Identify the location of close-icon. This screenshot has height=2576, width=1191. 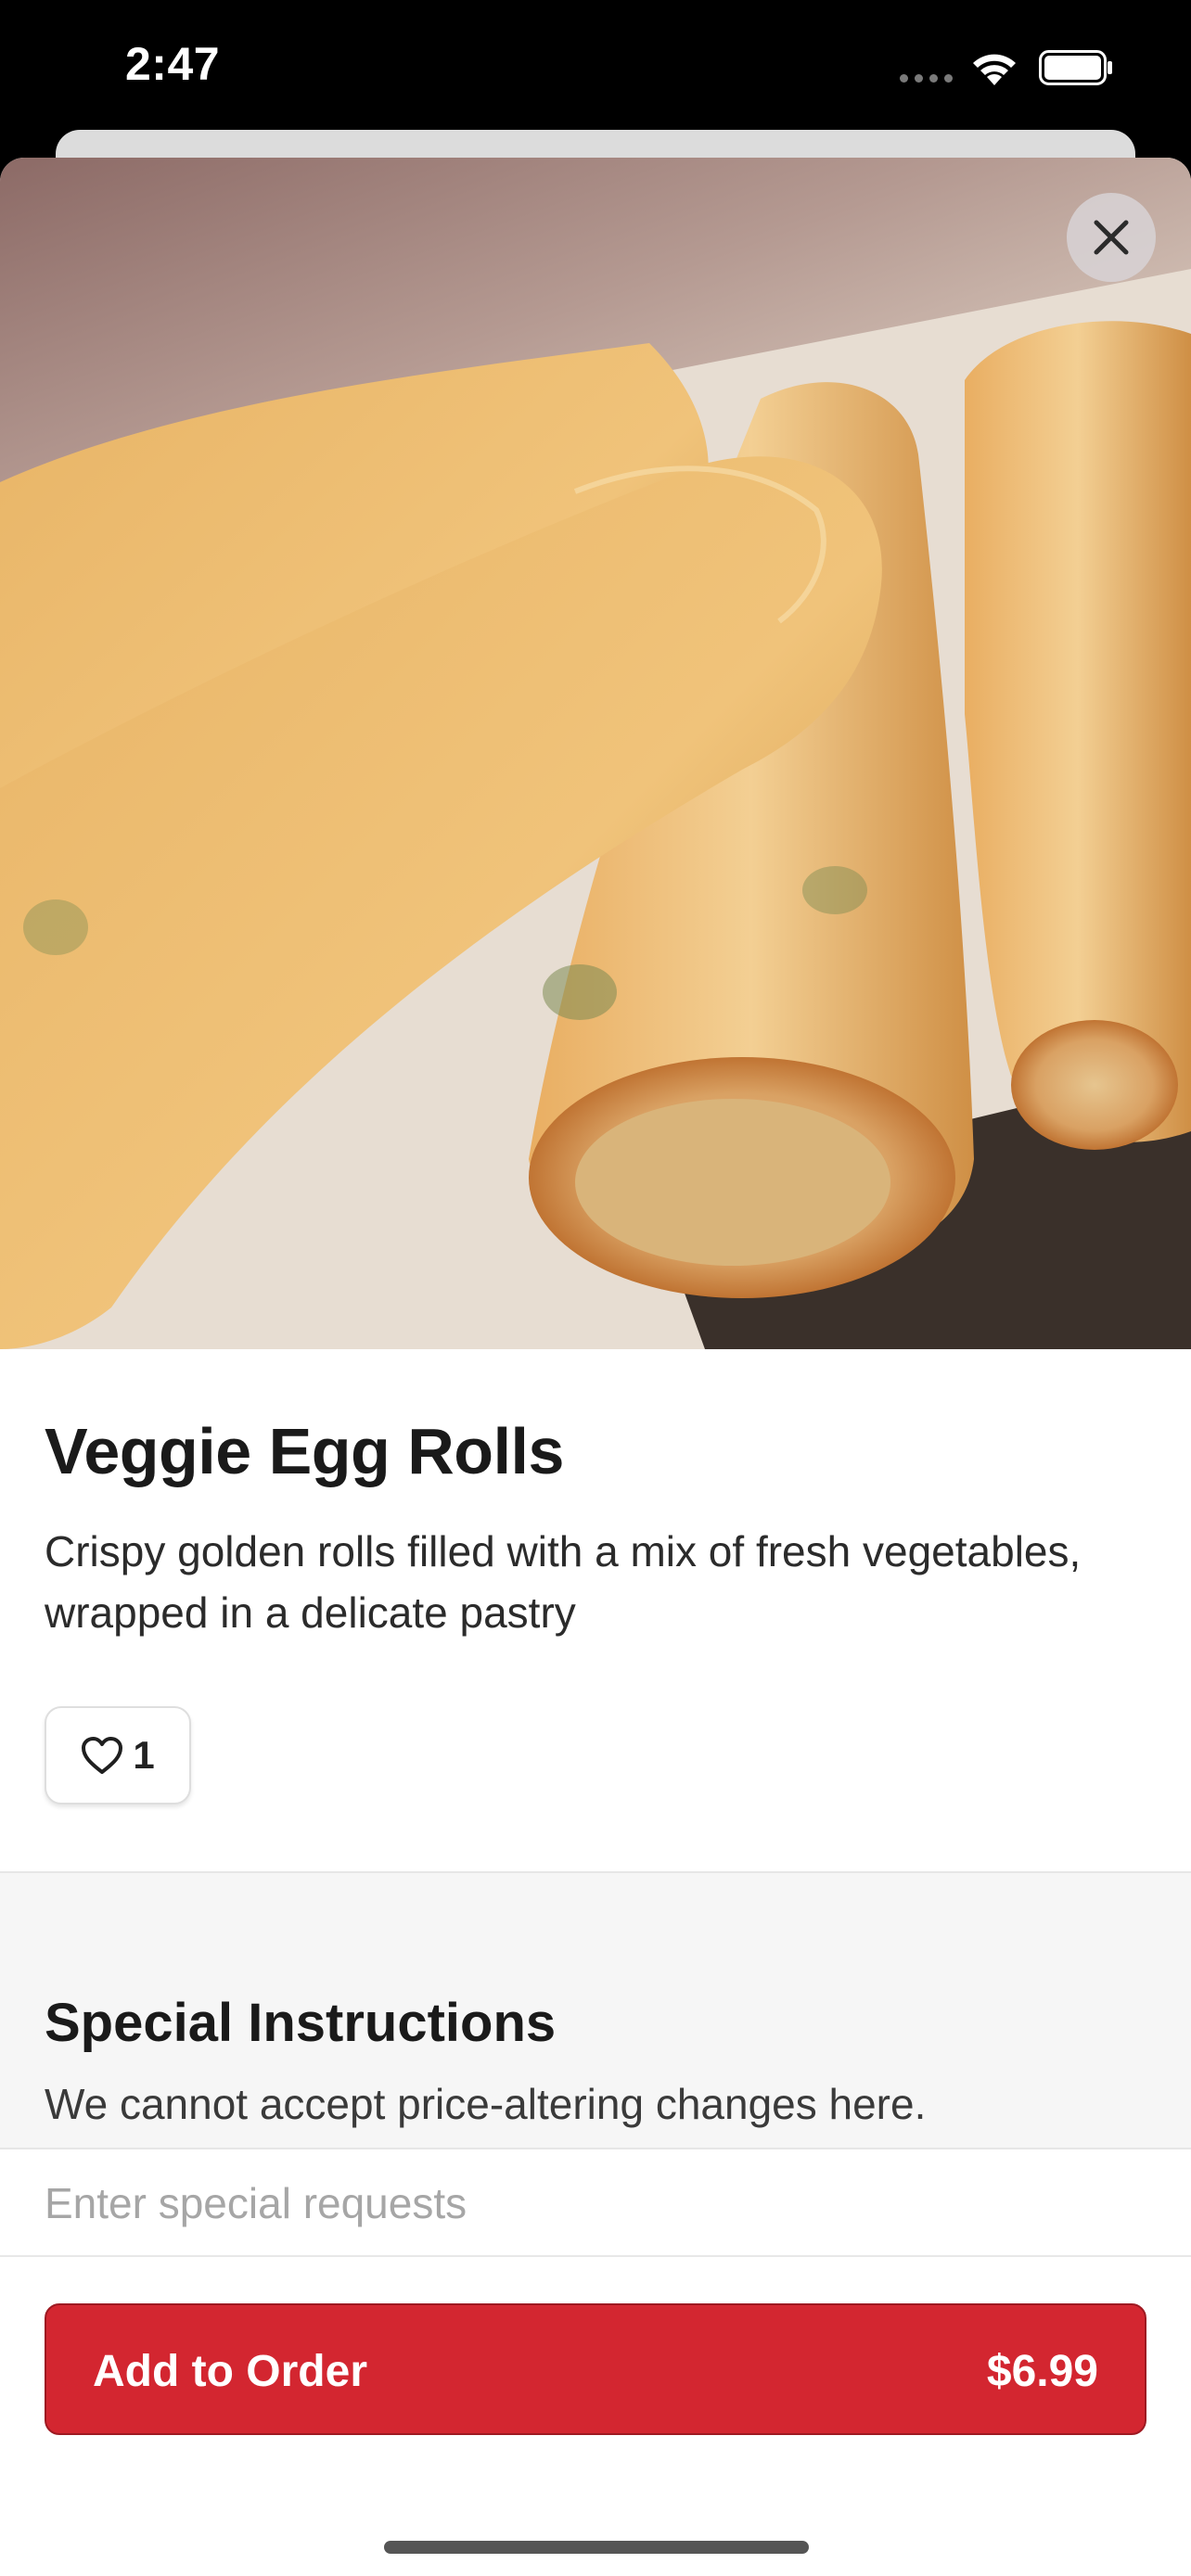
(1111, 238).